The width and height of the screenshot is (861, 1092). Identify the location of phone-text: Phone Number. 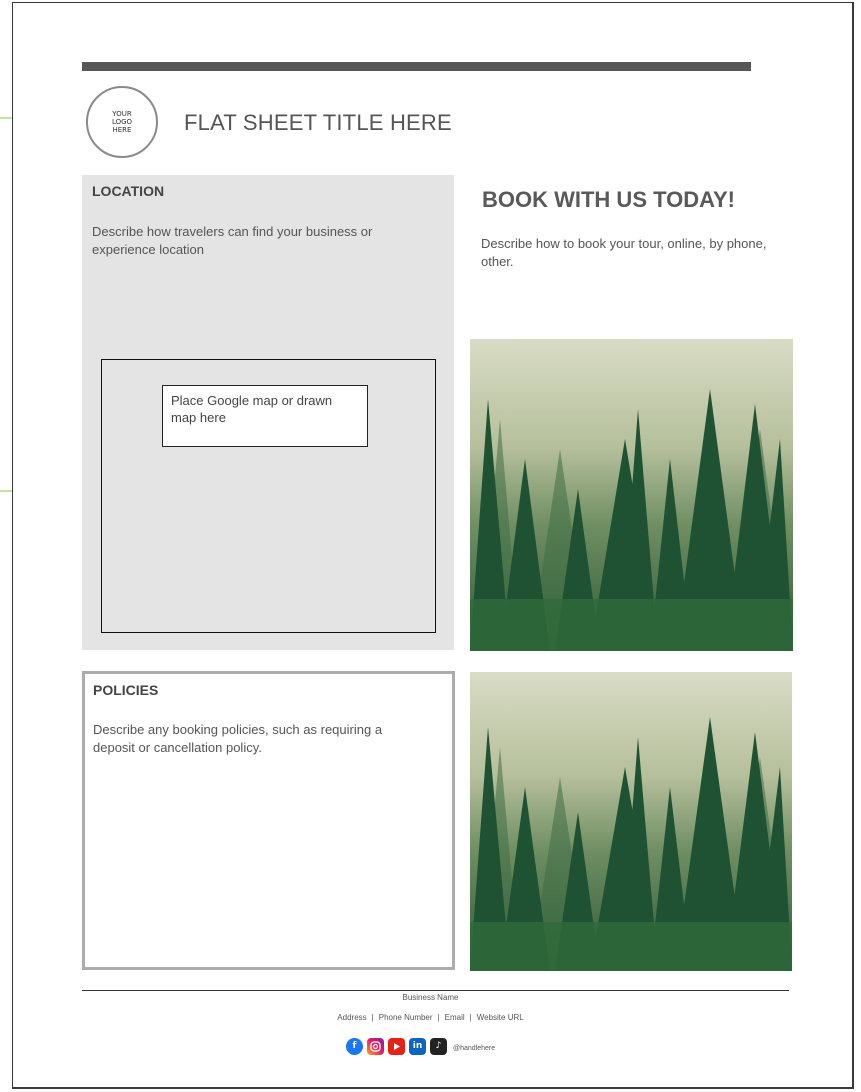
(405, 1017).